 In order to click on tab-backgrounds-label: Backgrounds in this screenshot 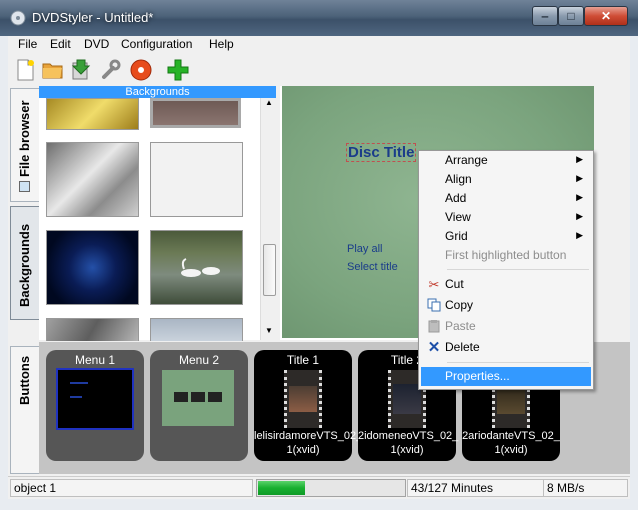, I will do `click(24, 265)`.